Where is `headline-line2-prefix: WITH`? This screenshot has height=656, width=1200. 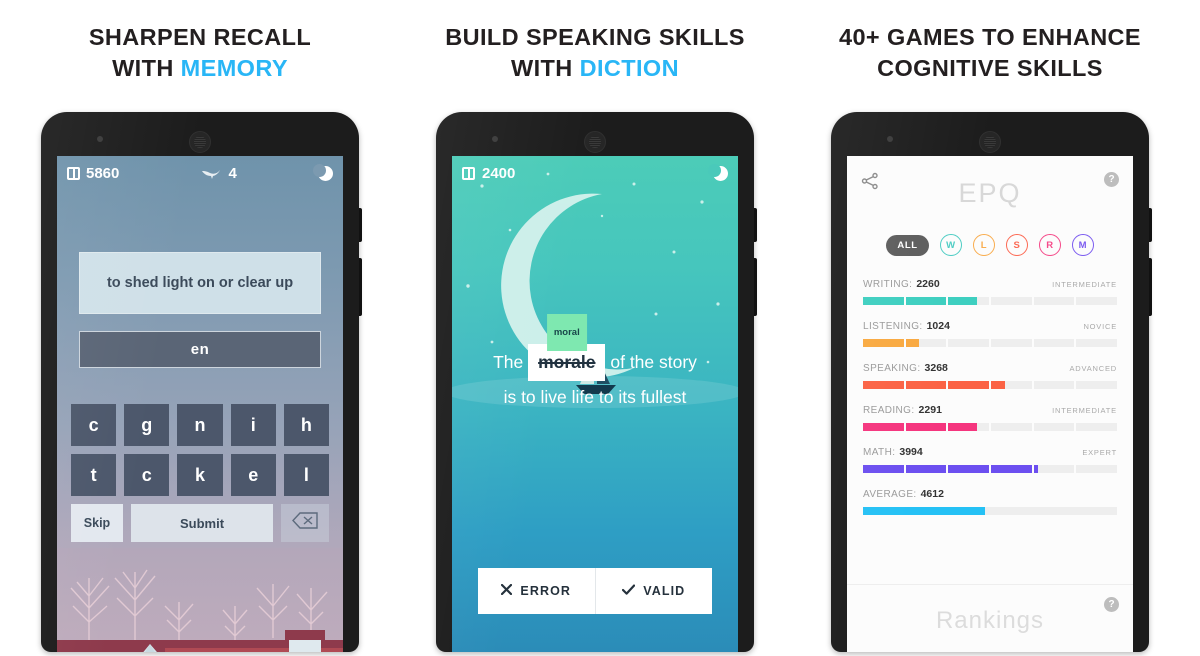
headline-line2-prefix: WITH is located at coordinates (545, 68).